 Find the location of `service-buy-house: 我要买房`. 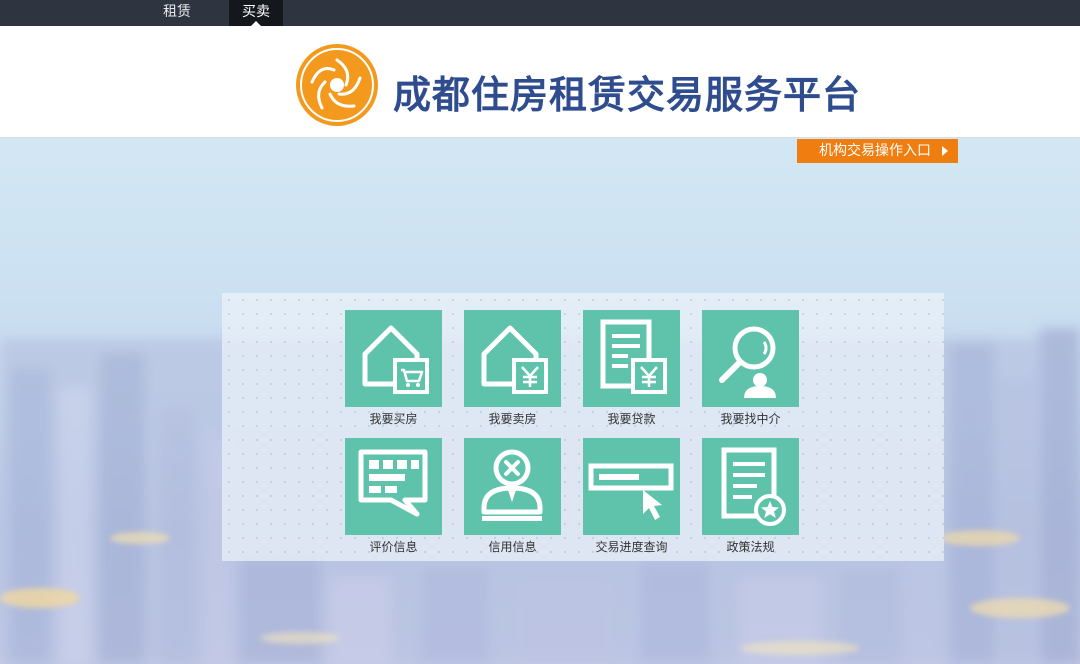

service-buy-house: 我要买房 is located at coordinates (393, 368).